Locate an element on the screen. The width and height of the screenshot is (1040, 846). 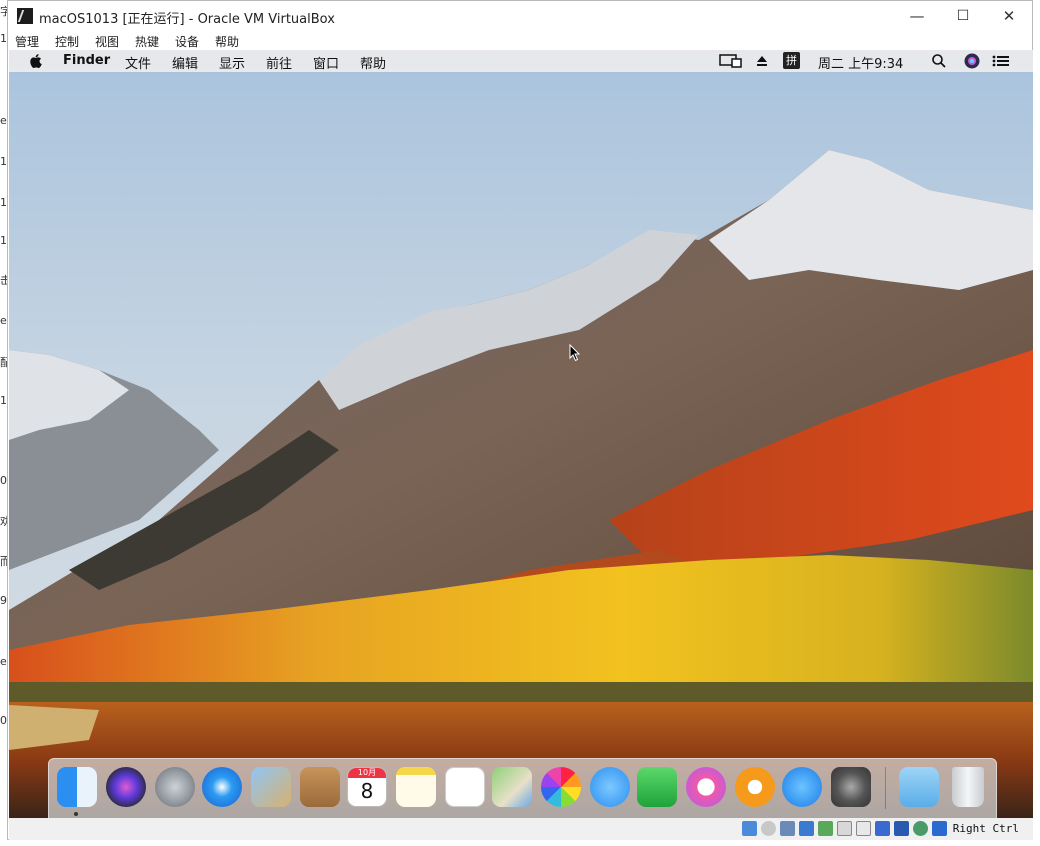
display-status-icon is located at coordinates (863, 828).